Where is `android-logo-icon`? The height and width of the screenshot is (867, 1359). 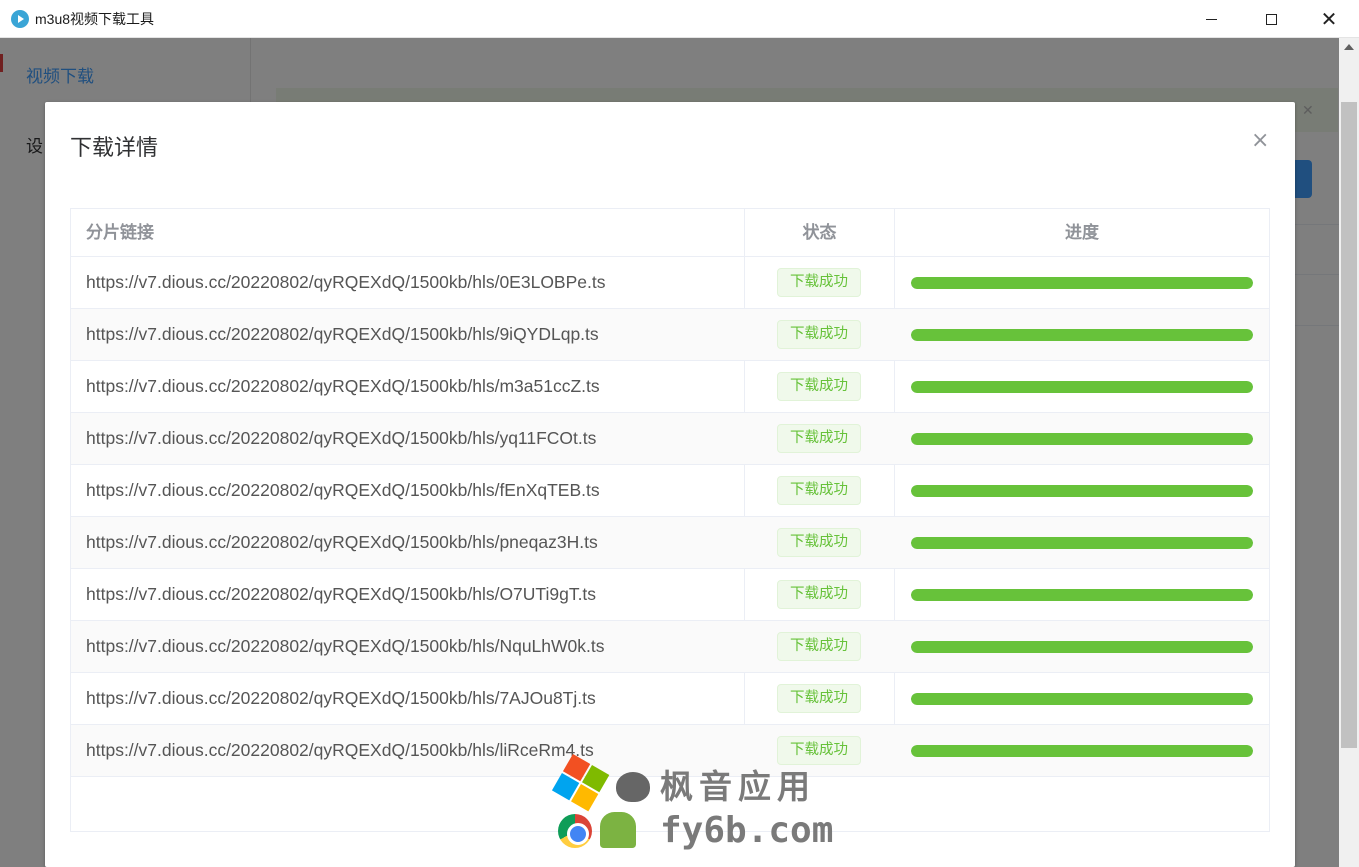
android-logo-icon is located at coordinates (618, 830).